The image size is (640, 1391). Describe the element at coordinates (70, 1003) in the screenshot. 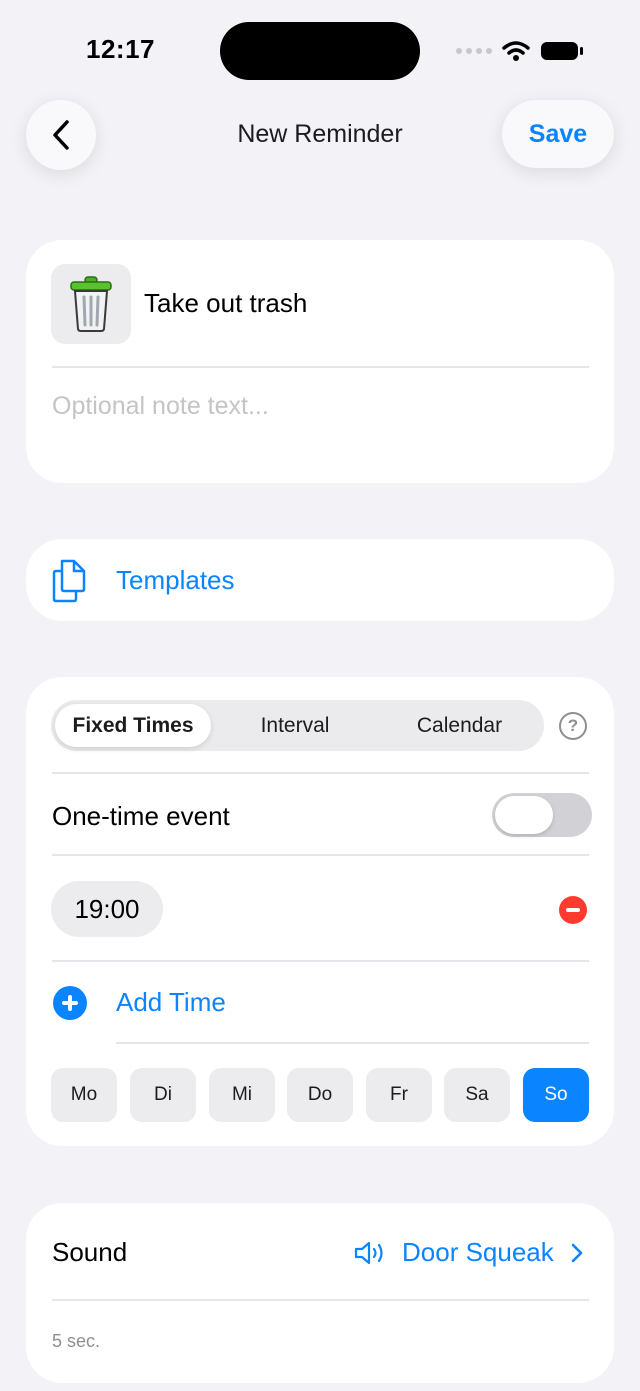

I see `add-time-plus-icon` at that location.